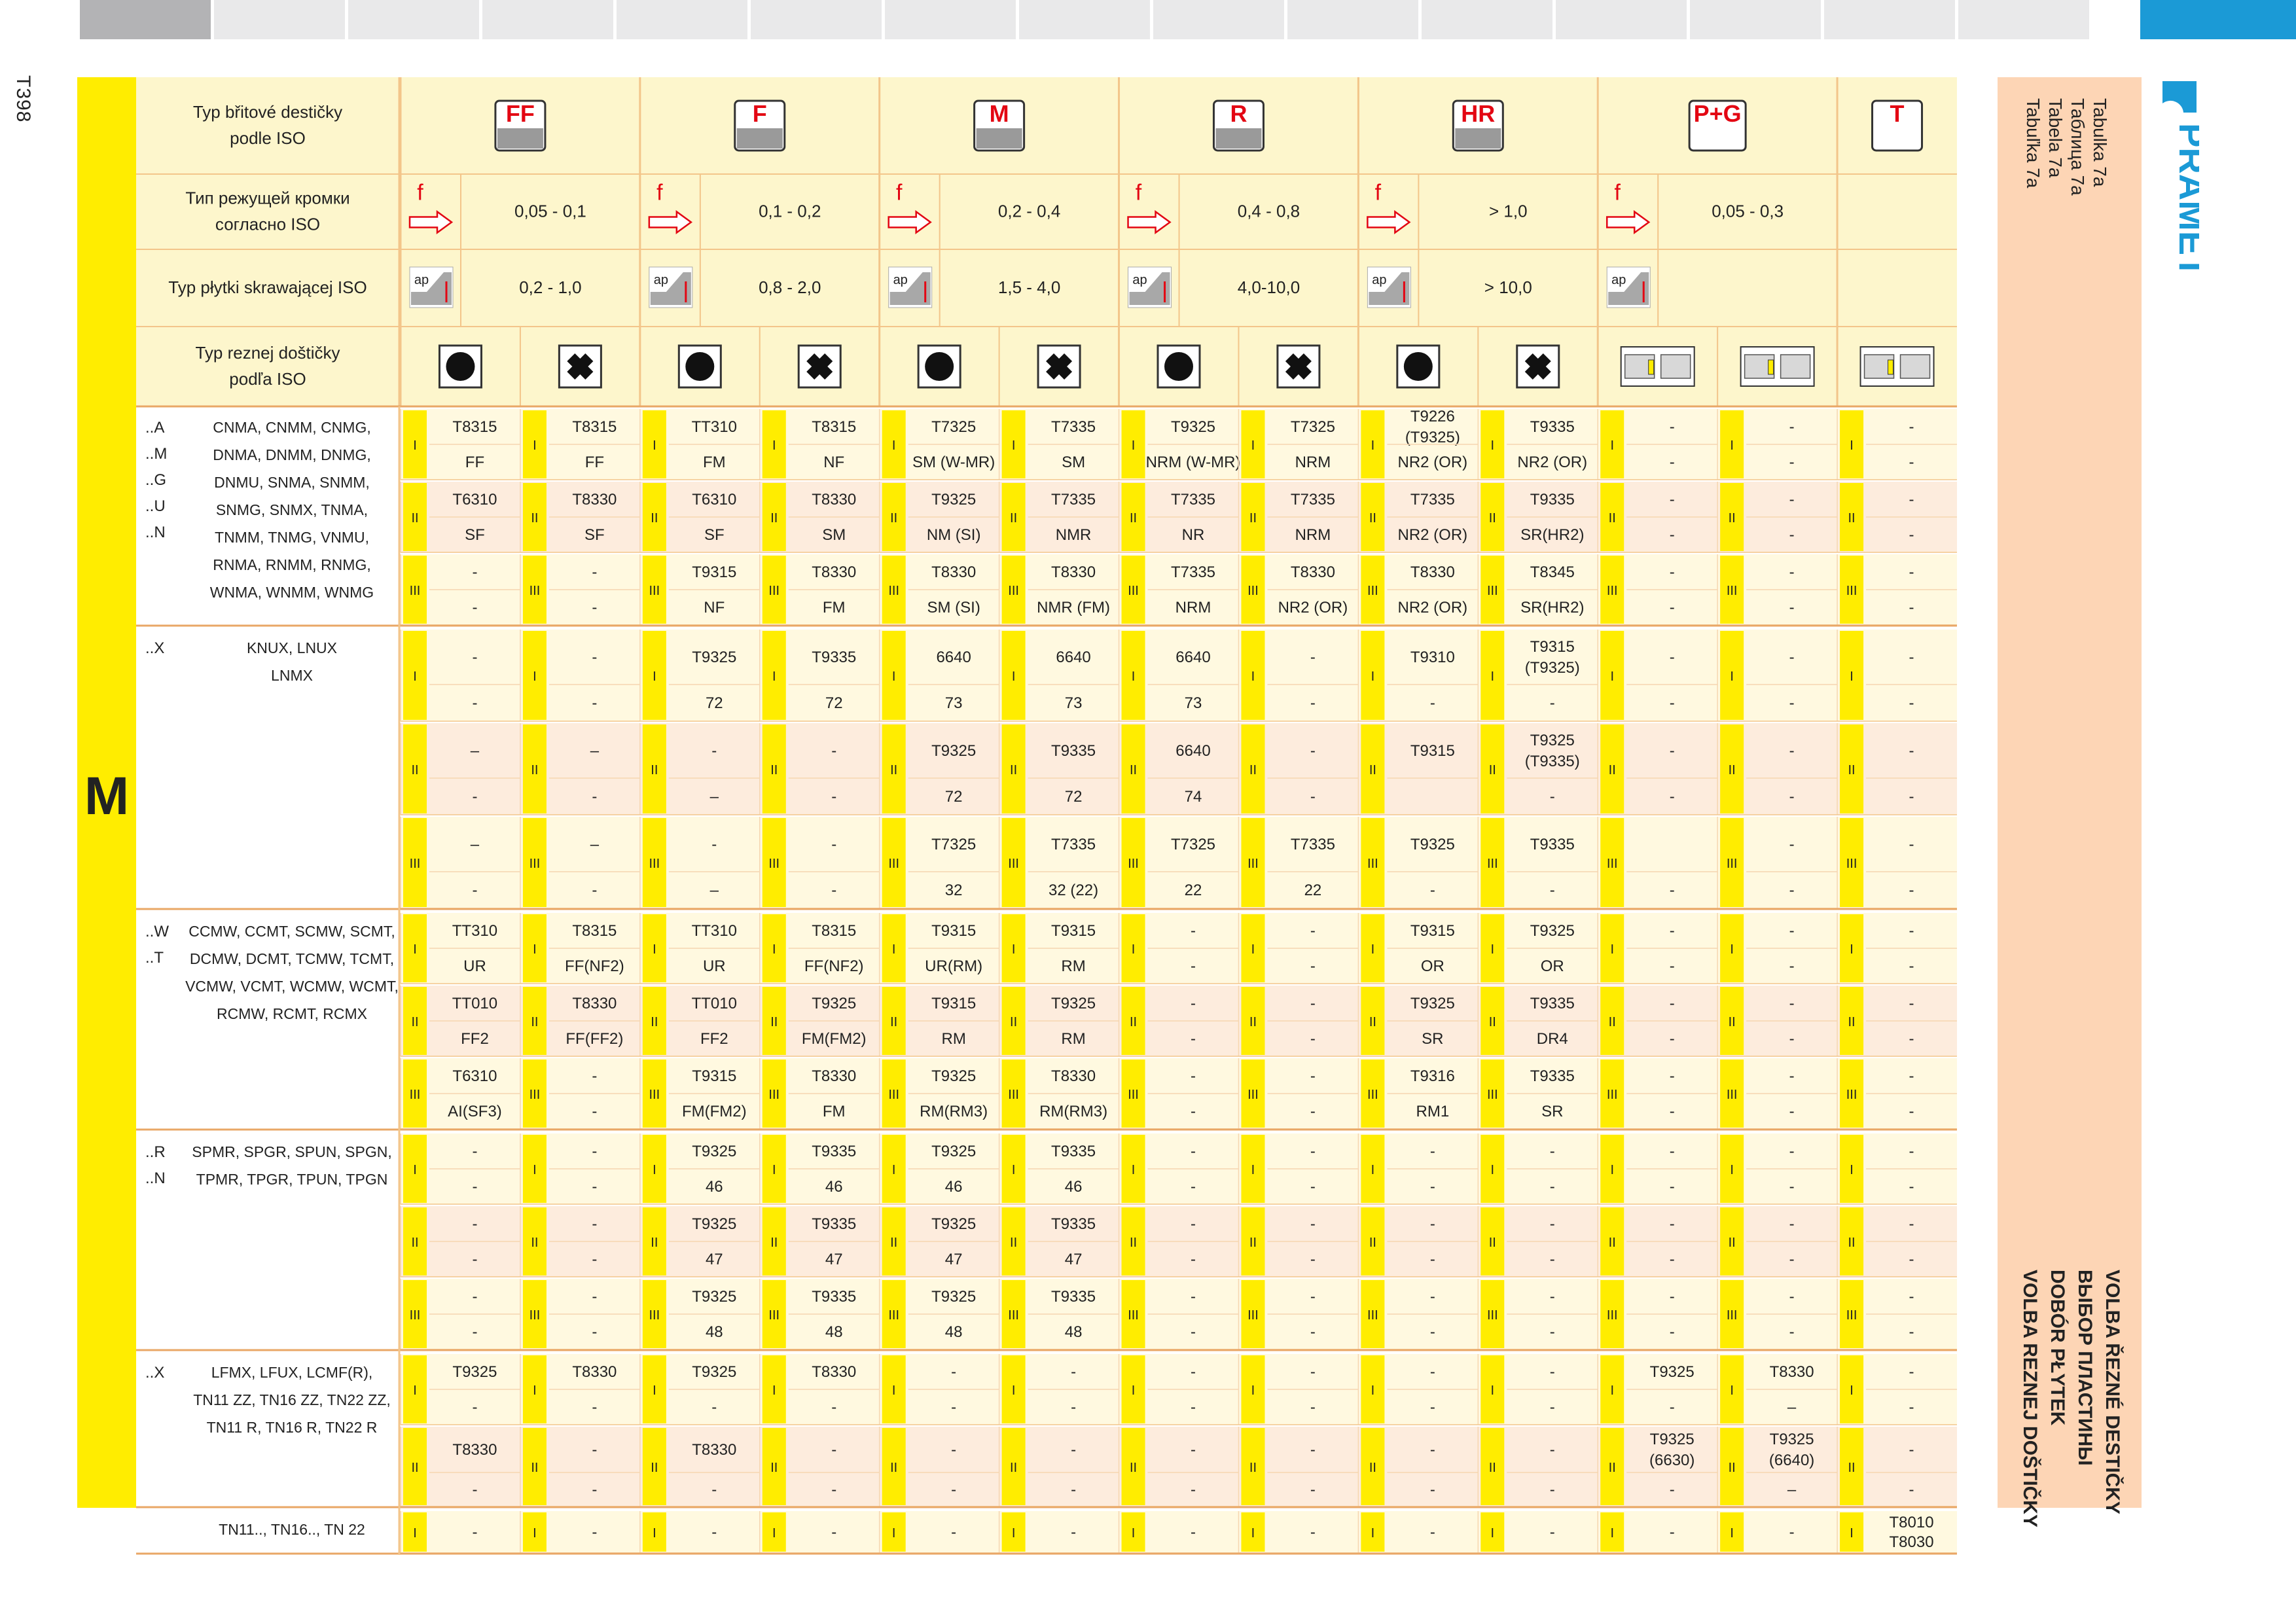 The height and width of the screenshot is (1623, 2296). What do you see at coordinates (420, 193) in the screenshot?
I see `feed-symbol-icon: f` at bounding box center [420, 193].